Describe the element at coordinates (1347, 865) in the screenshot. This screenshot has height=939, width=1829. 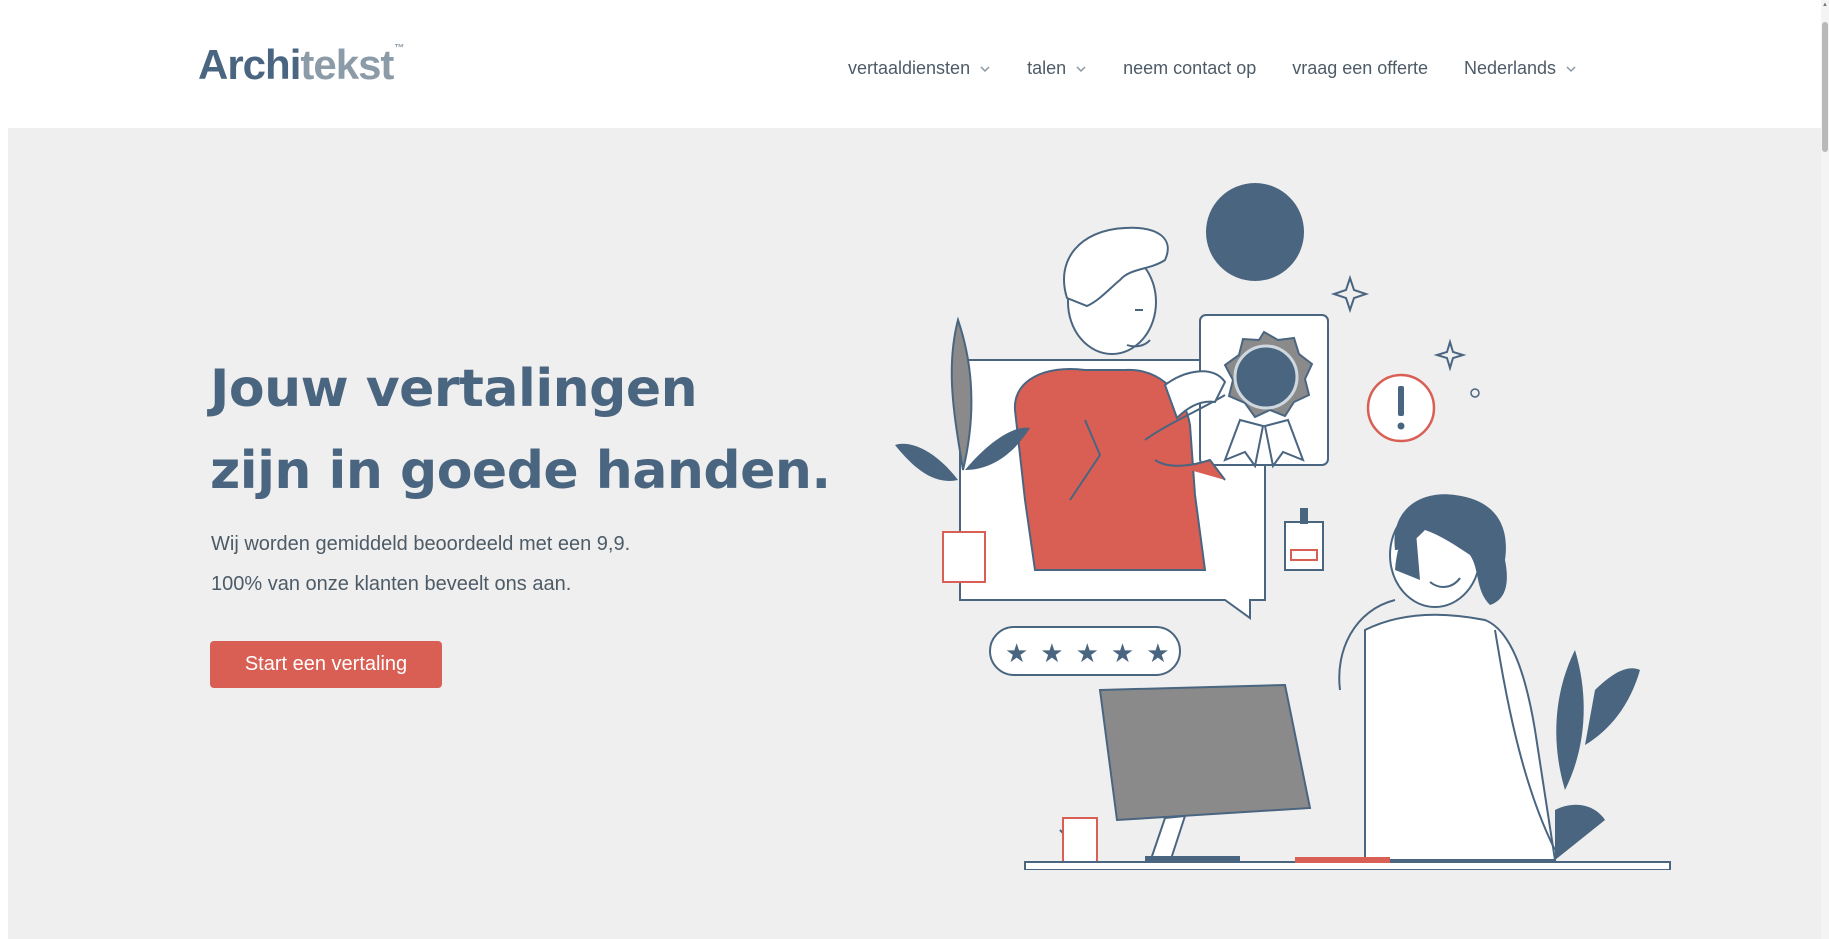
I see `desk` at that location.